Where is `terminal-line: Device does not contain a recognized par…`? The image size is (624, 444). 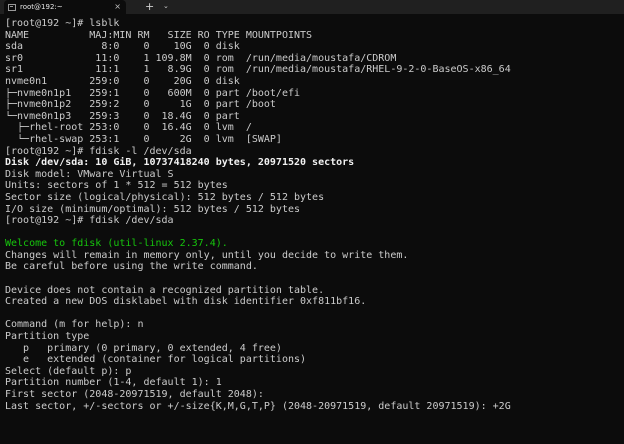
terminal-line: Device does not contain a recognized par… is located at coordinates (165, 290).